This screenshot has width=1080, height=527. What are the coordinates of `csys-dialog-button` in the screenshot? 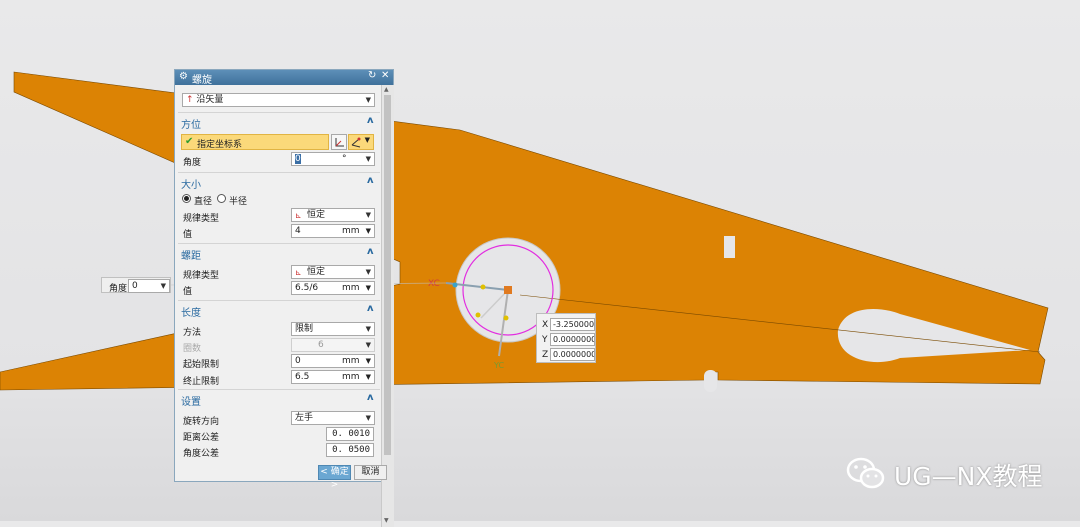 It's located at (339, 142).